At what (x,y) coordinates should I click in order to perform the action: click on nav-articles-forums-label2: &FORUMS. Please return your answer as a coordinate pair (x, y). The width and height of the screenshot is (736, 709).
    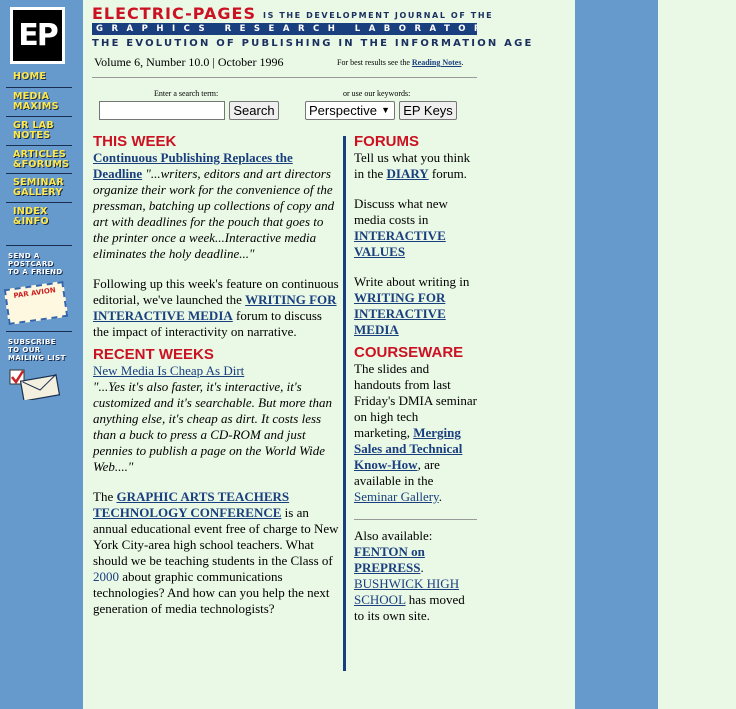
    Looking at the image, I should click on (41, 164).